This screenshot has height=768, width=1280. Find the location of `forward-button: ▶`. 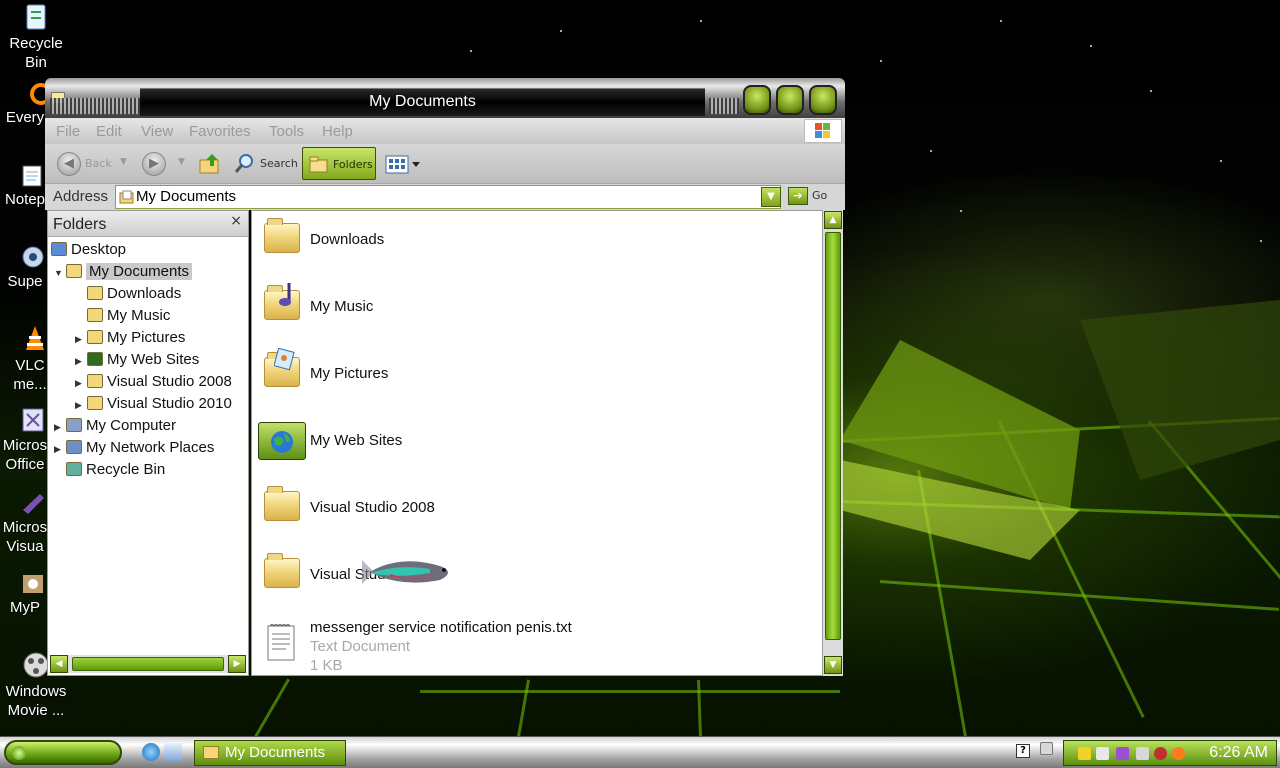

forward-button: ▶ is located at coordinates (154, 164).